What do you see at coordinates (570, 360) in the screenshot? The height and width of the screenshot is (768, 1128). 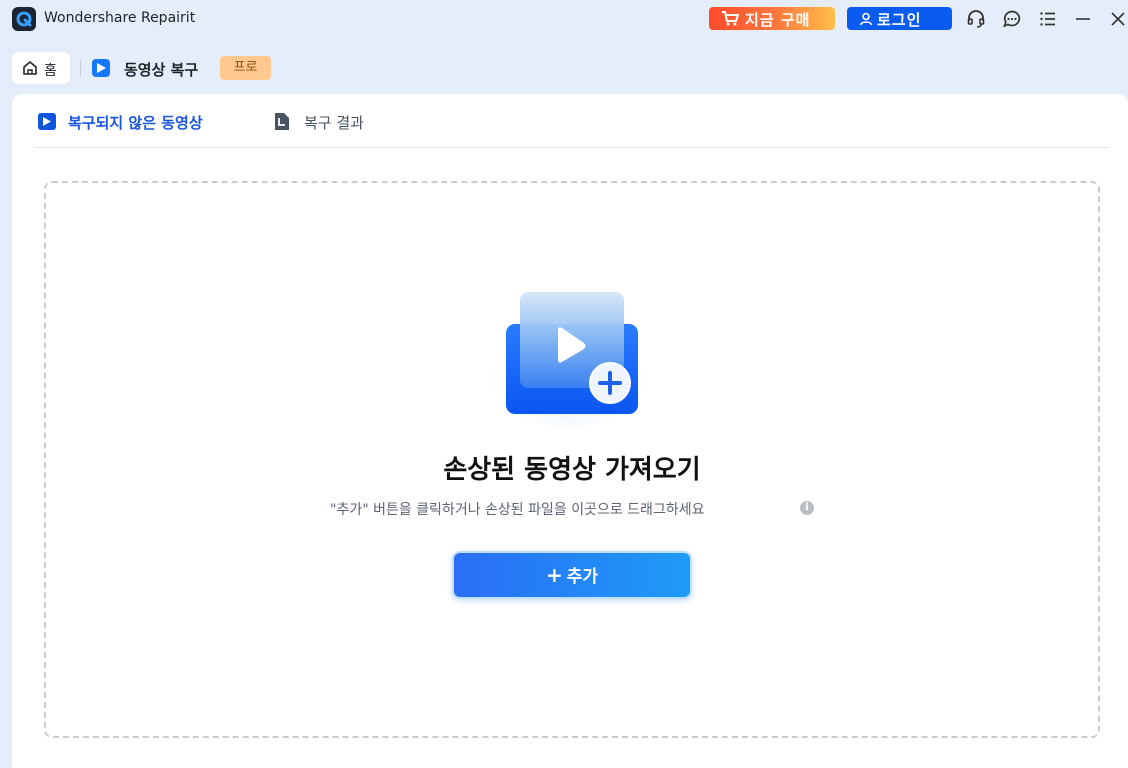 I see `add-video-illustration-icon` at bounding box center [570, 360].